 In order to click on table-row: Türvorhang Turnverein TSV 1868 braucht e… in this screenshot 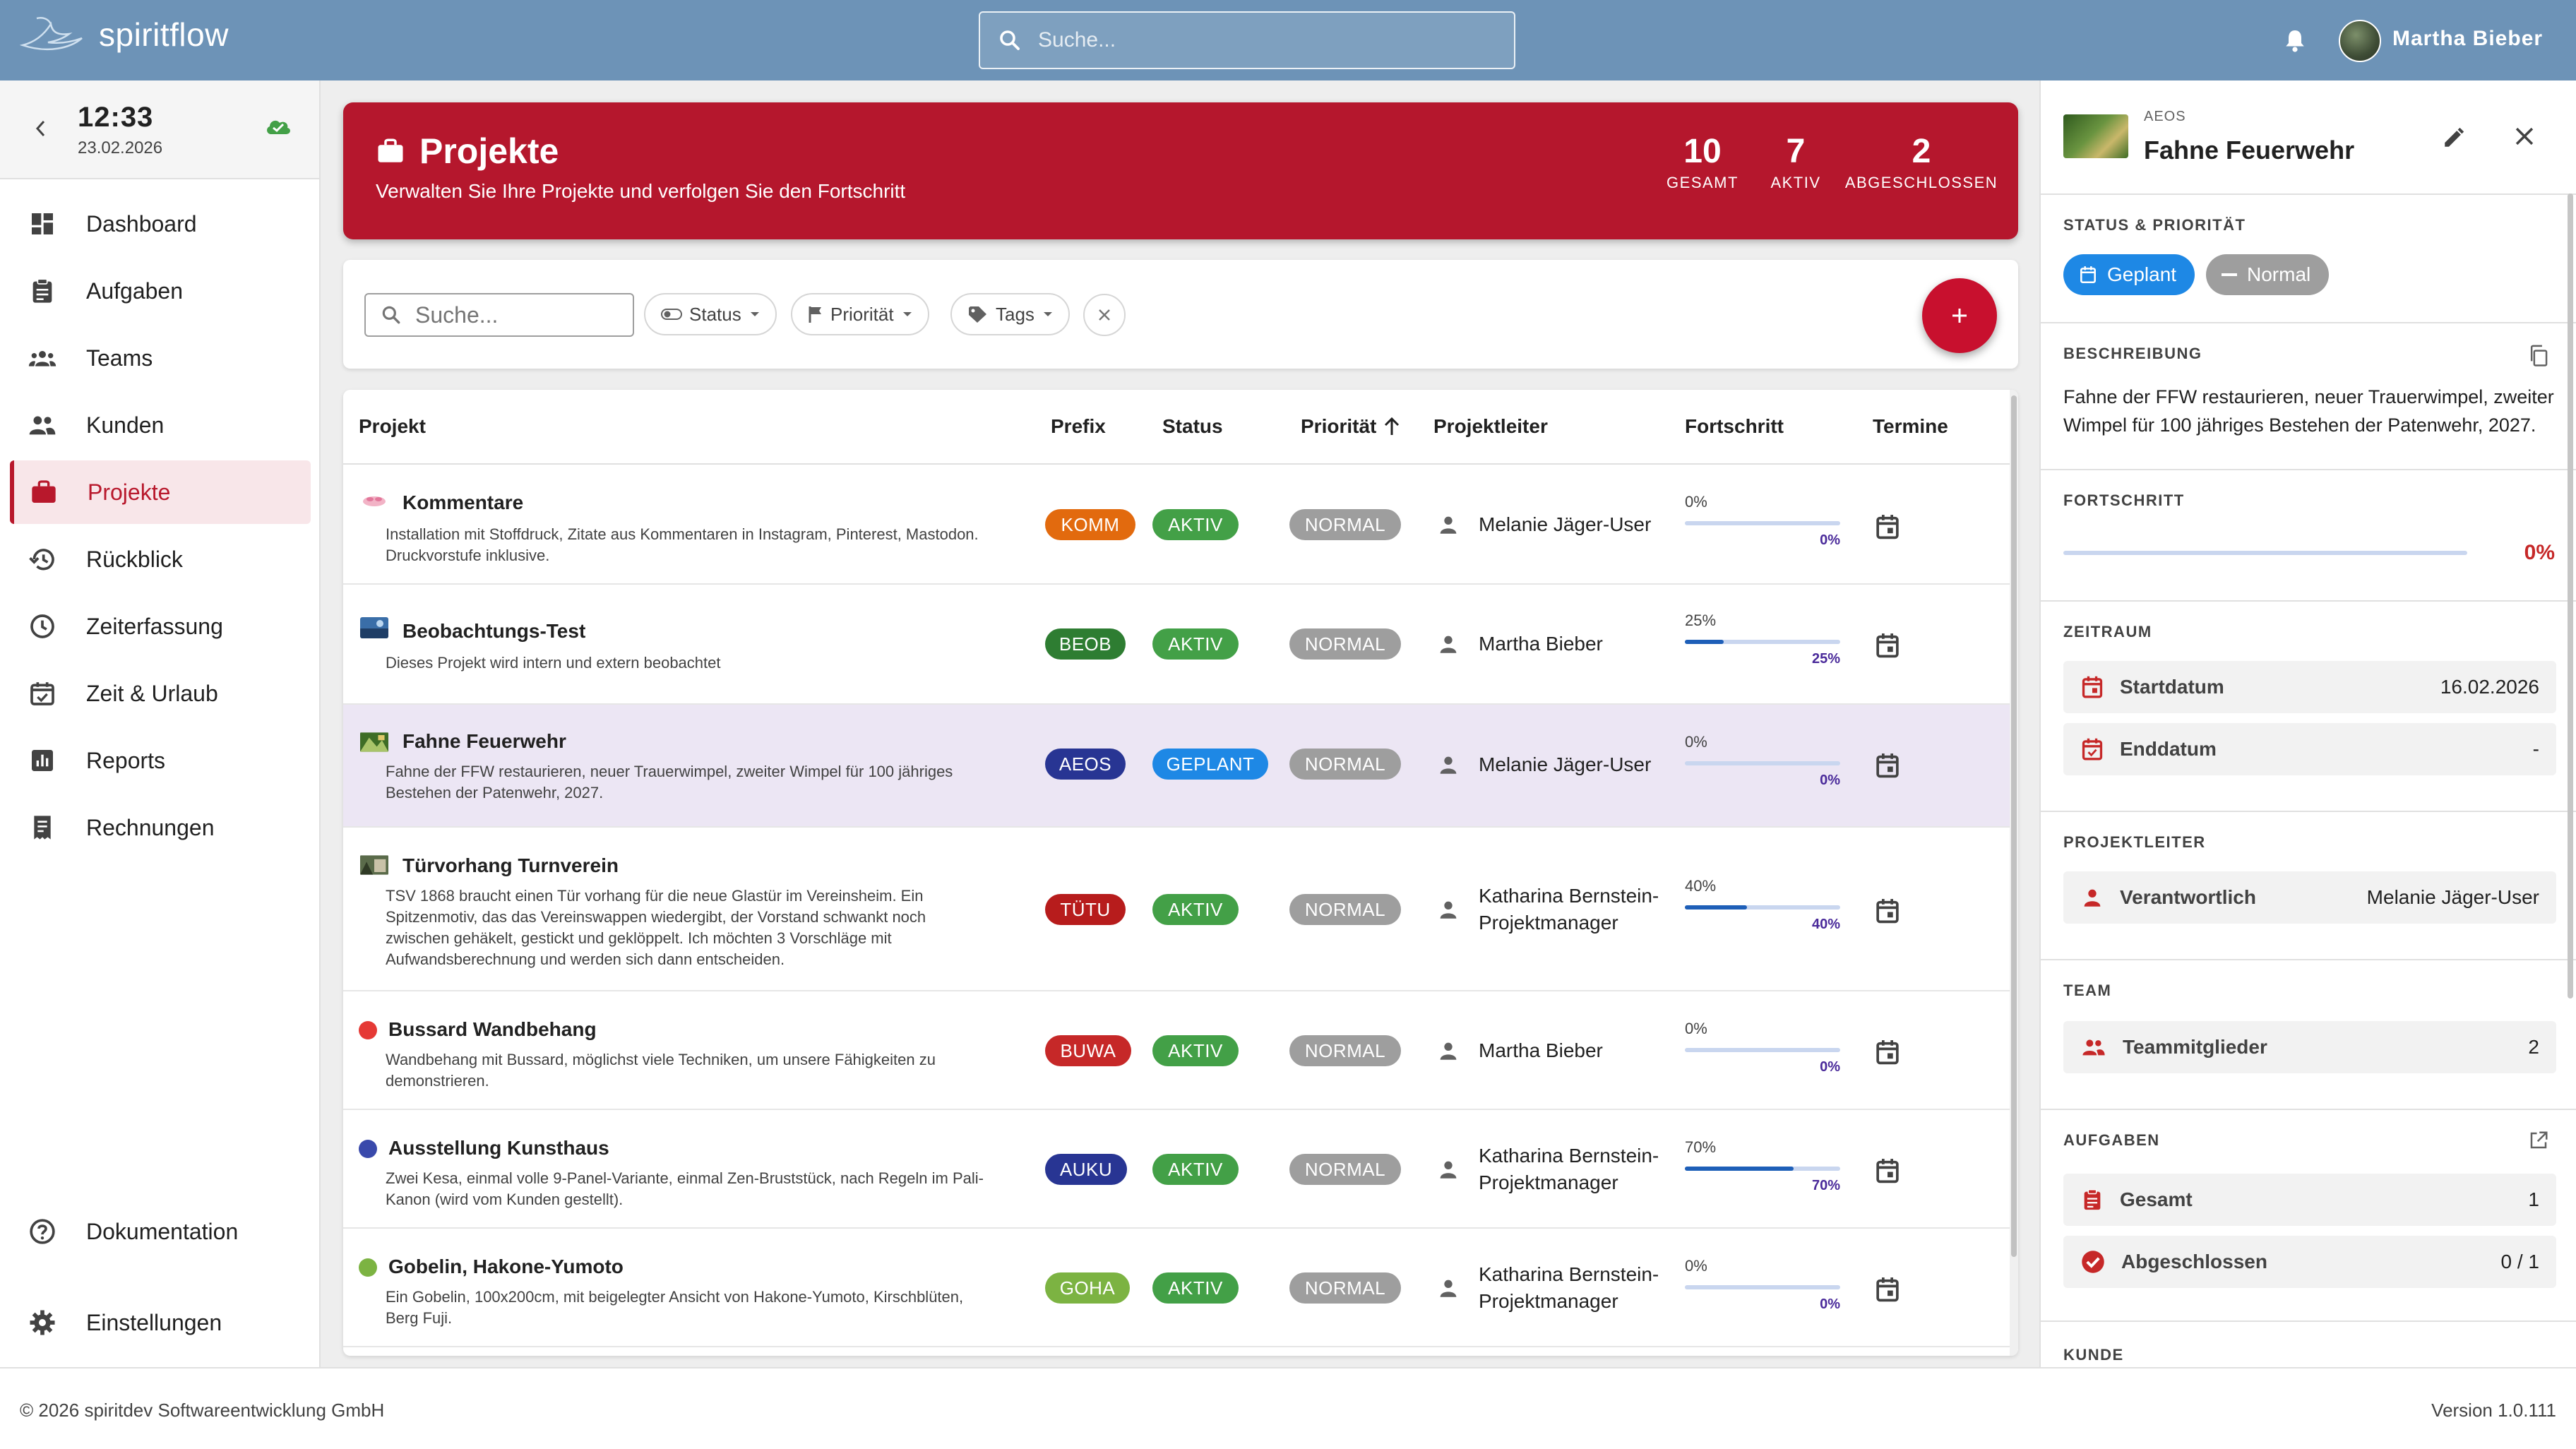, I will do `click(1176, 909)`.